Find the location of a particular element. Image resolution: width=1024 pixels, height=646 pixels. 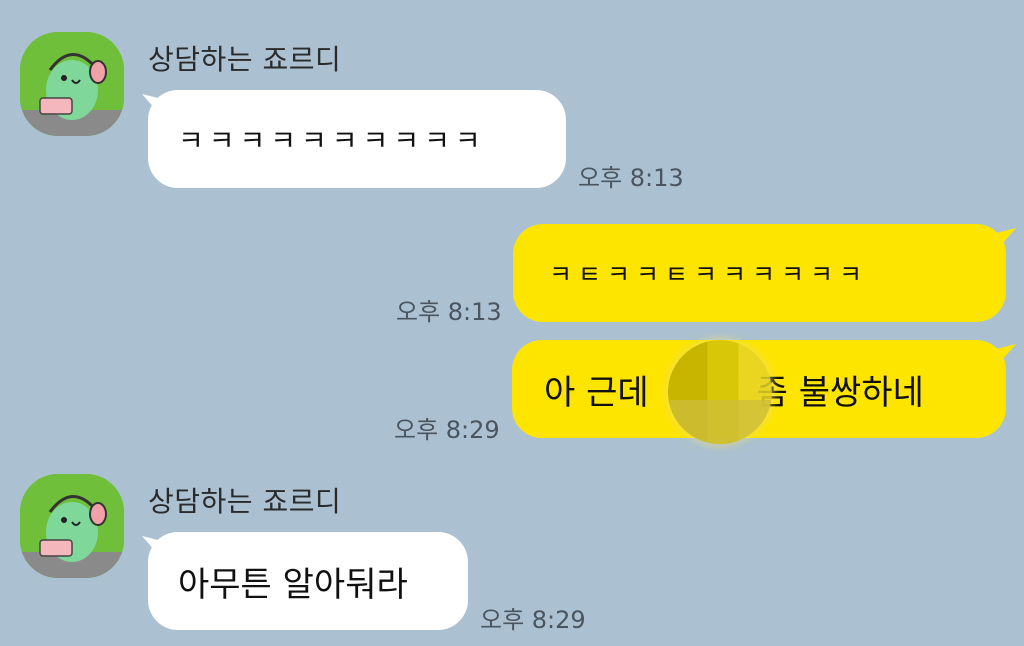

message-bubble: ㅋㅌㅋㅋㅌㅋㅋㅋㅋㅋㅋ is located at coordinates (759, 273).